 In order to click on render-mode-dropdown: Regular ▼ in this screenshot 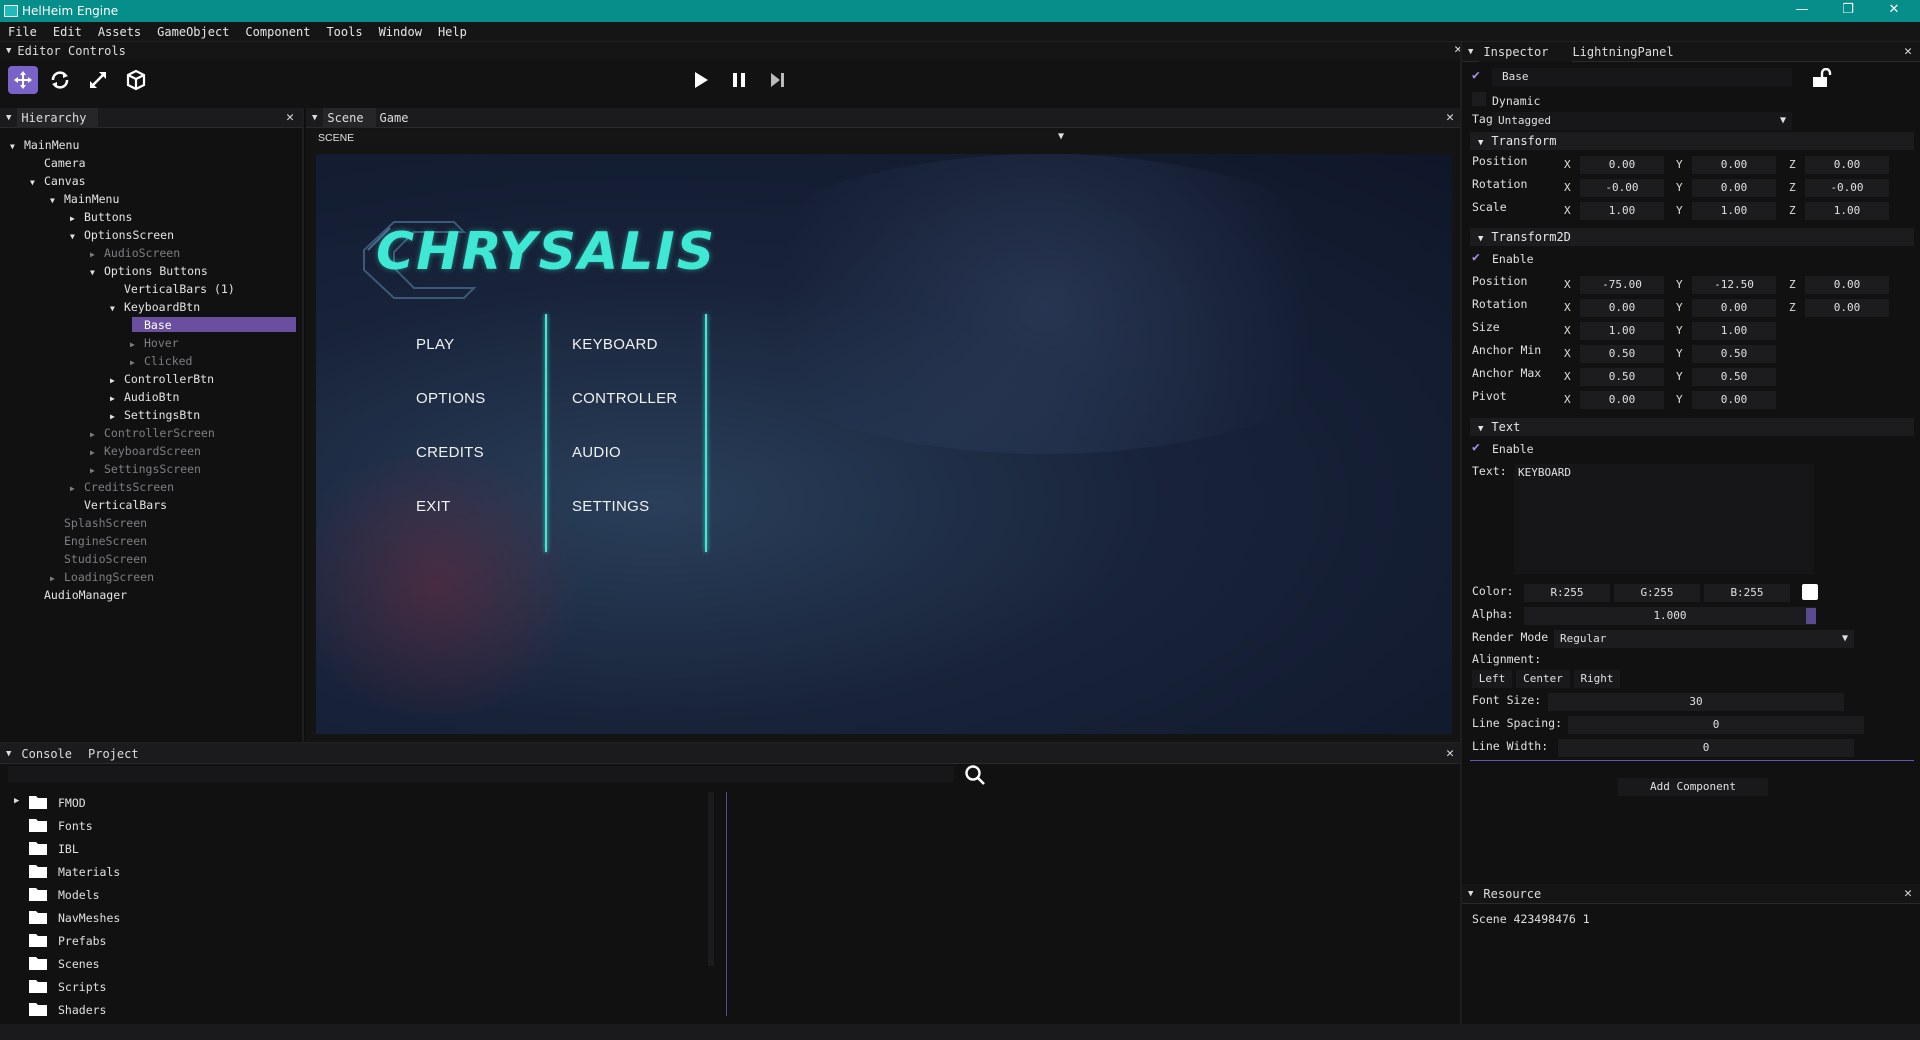, I will do `click(1704, 639)`.